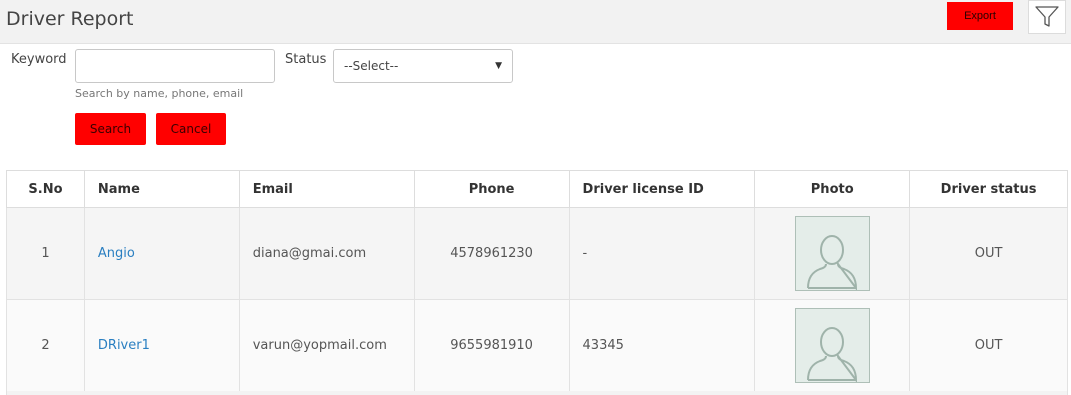 Image resolution: width=1071 pixels, height=395 pixels. I want to click on export-button: Export, so click(980, 16).